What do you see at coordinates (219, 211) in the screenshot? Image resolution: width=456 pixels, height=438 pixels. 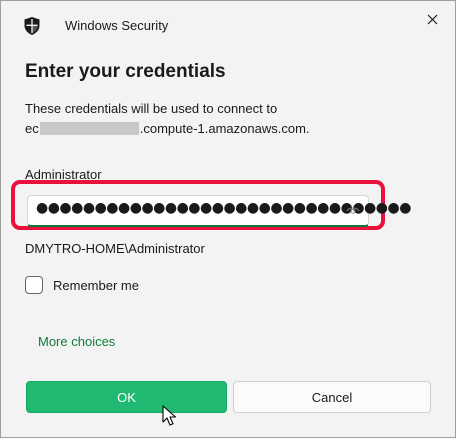 I see `password-field: ●●●●●●●●●●●●●●●●●●●●●●●●●●●●●●●●` at bounding box center [219, 211].